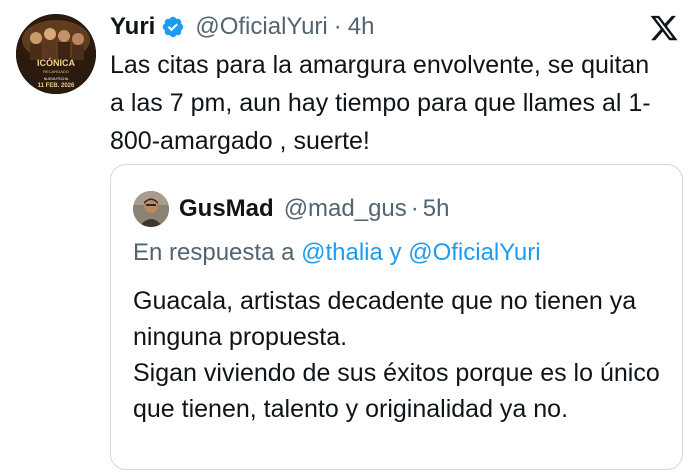 The width and height of the screenshot is (699, 475). I want to click on reply-context: En respuesta a @thalia y @OficialYuri, so click(337, 253).